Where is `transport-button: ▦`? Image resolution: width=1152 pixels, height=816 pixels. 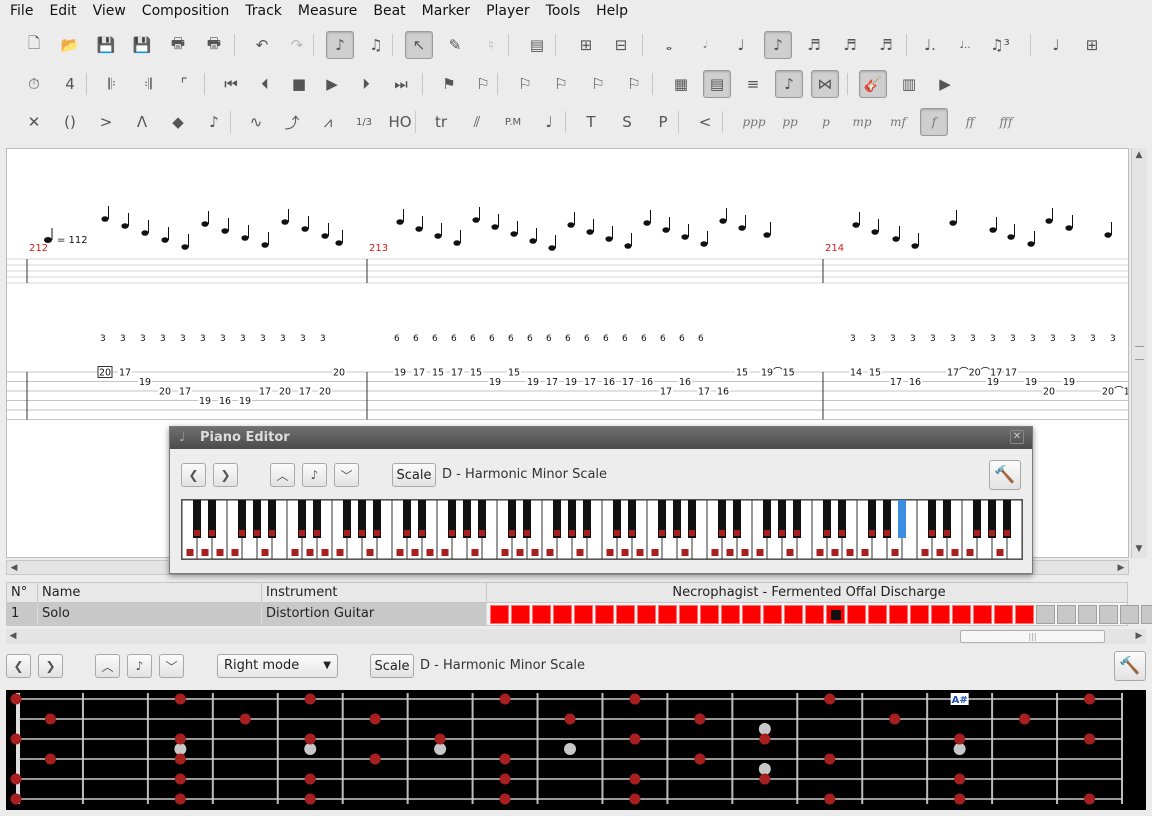
transport-button: ▦ is located at coordinates (681, 84).